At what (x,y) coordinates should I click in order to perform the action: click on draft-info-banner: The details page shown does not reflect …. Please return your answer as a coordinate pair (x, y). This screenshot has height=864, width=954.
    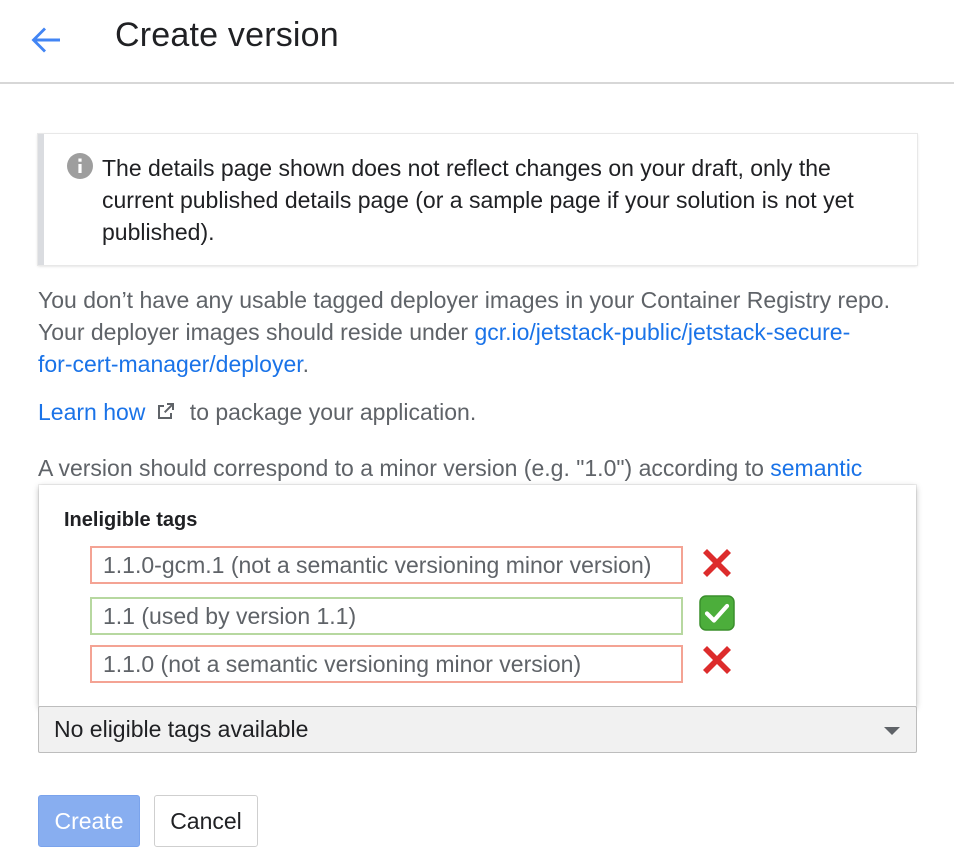
    Looking at the image, I should click on (477, 199).